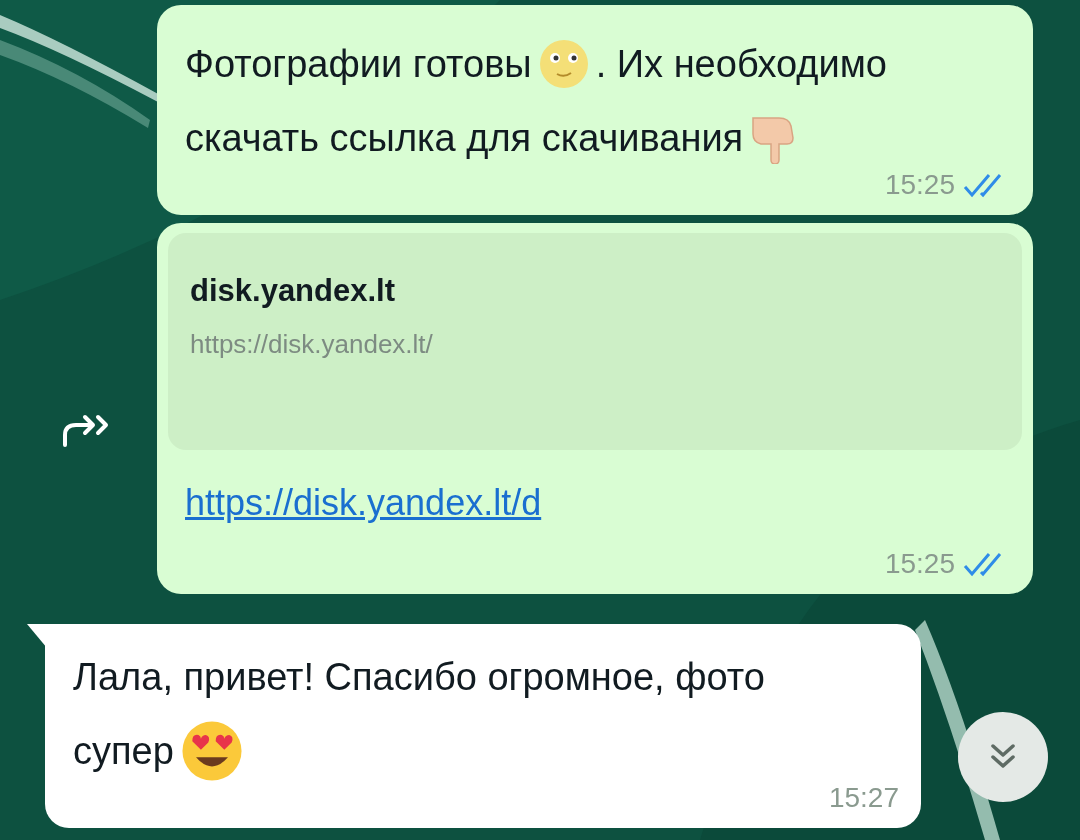 The image size is (1080, 840). Describe the element at coordinates (358, 64) in the screenshot. I see `message-text: Фотографии готовы` at that location.